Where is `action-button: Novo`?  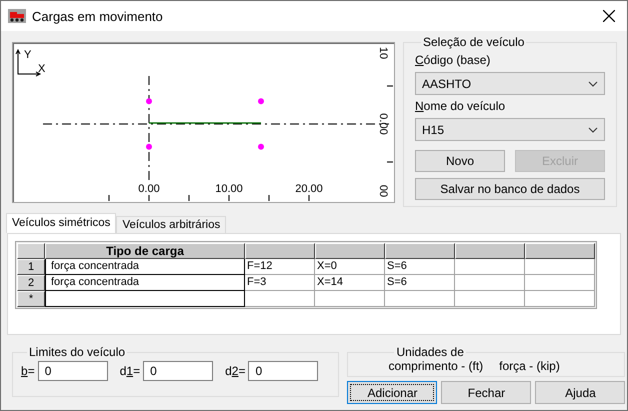
action-button: Novo is located at coordinates (460, 161).